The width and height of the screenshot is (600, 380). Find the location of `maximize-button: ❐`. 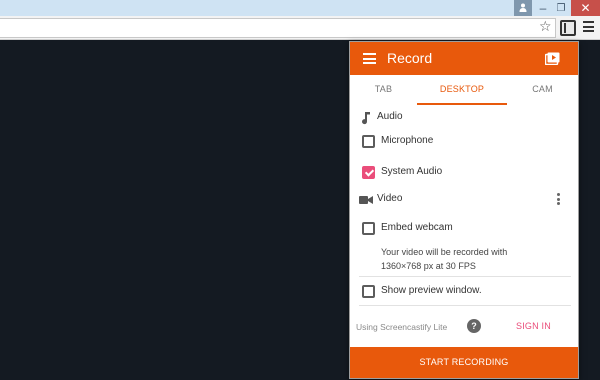

maximize-button: ❐ is located at coordinates (561, 8).